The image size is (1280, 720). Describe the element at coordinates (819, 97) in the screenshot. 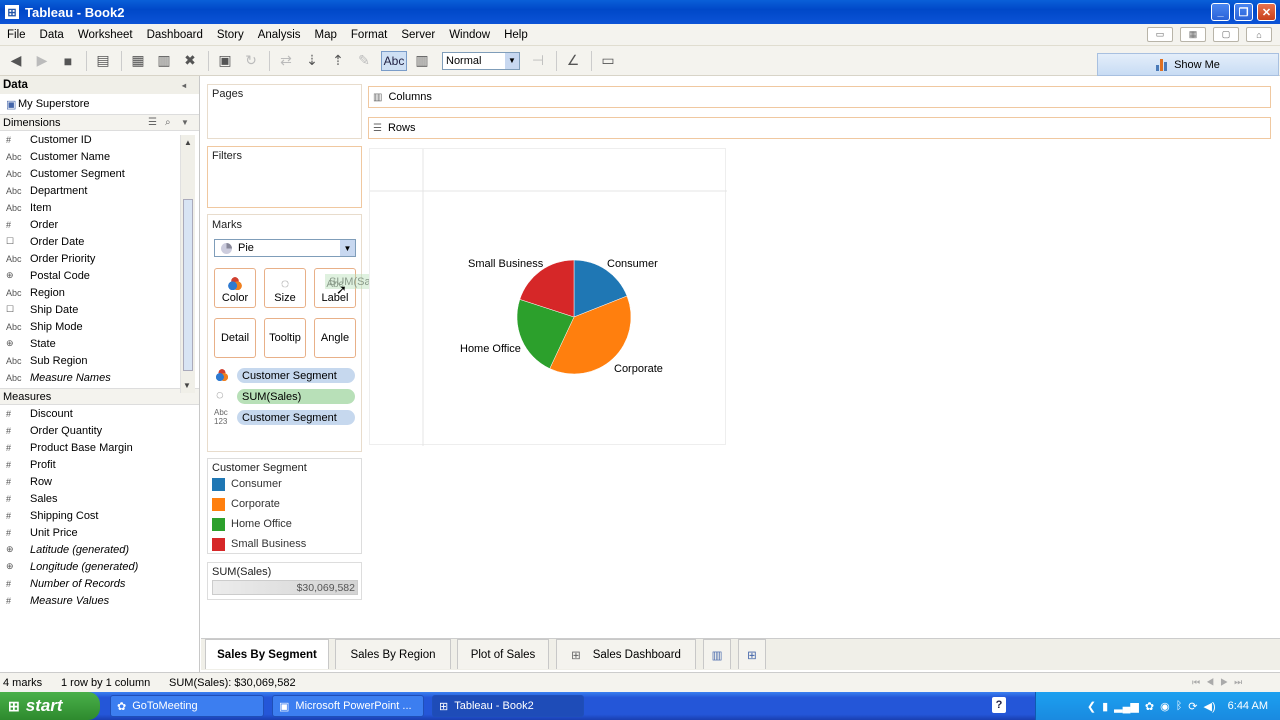

I see `columns-shelf: ▥ Columns` at that location.